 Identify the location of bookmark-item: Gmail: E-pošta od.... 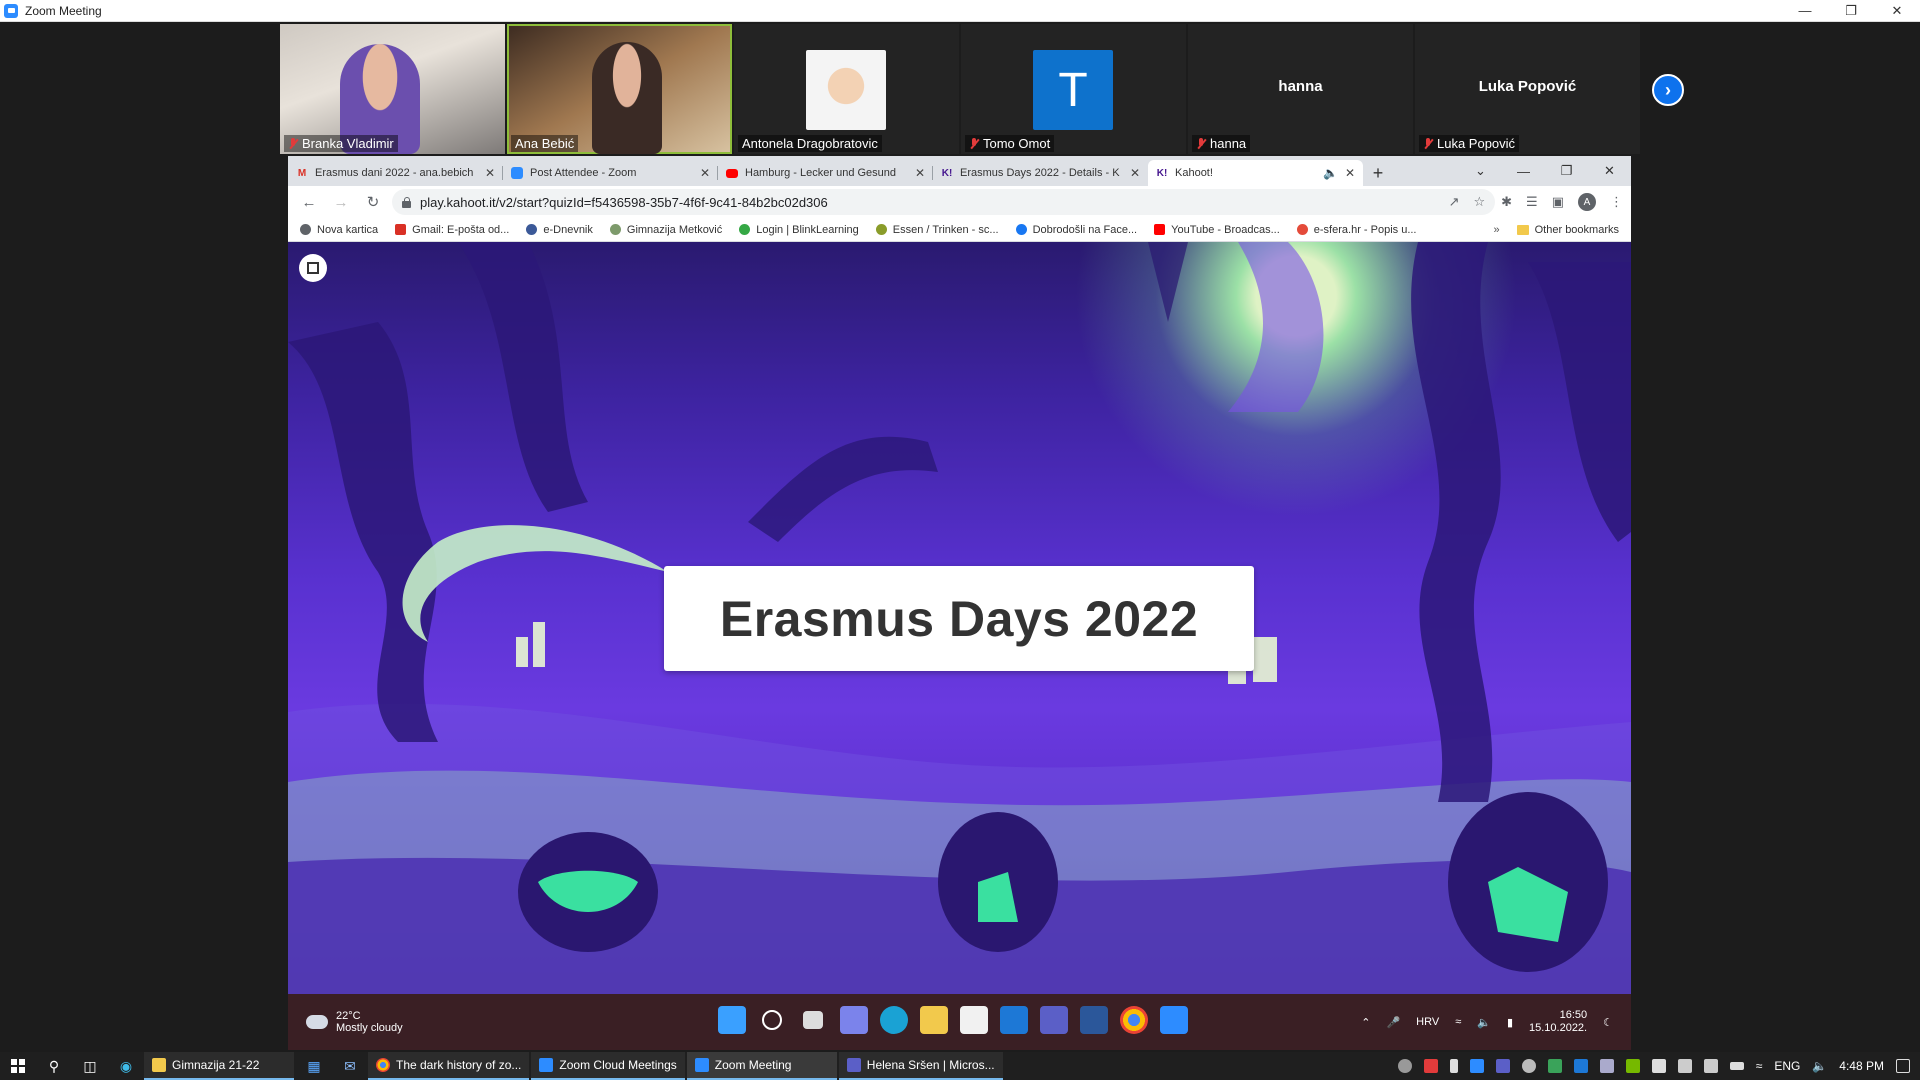
(452, 230).